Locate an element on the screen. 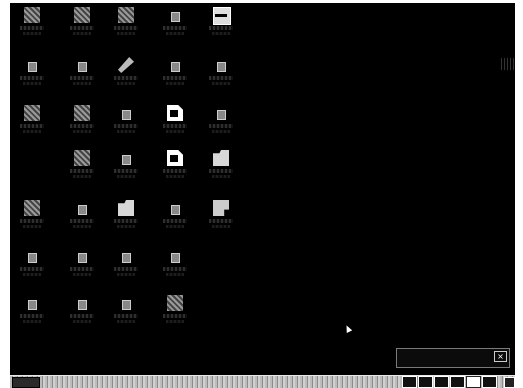  icon-recycle-bin-icon is located at coordinates (175, 303).